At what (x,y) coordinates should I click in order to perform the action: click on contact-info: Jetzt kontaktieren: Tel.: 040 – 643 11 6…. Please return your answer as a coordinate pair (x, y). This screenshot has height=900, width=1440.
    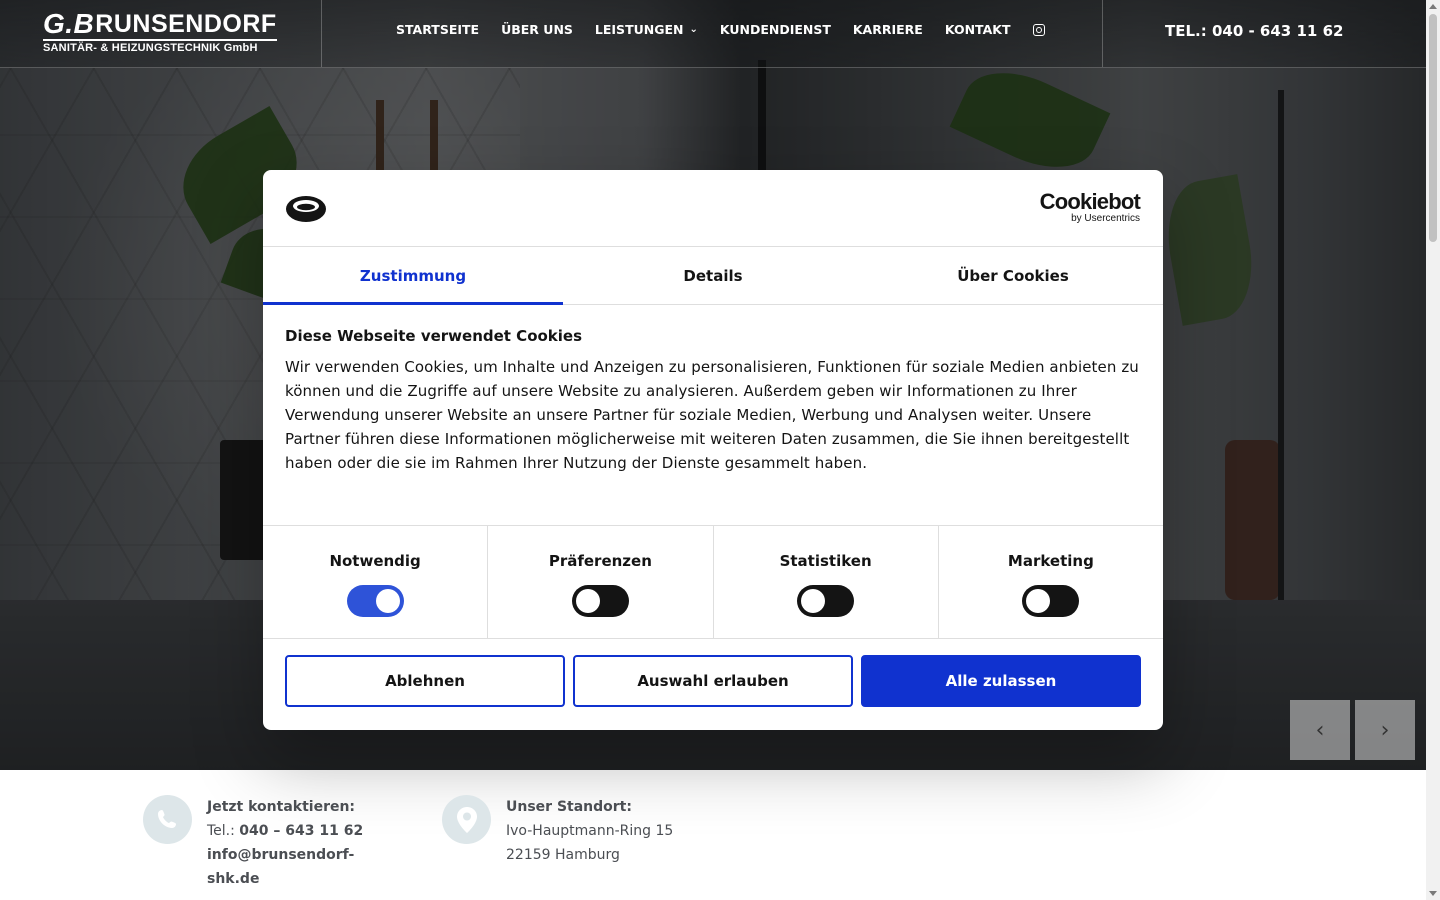
    Looking at the image, I should click on (285, 843).